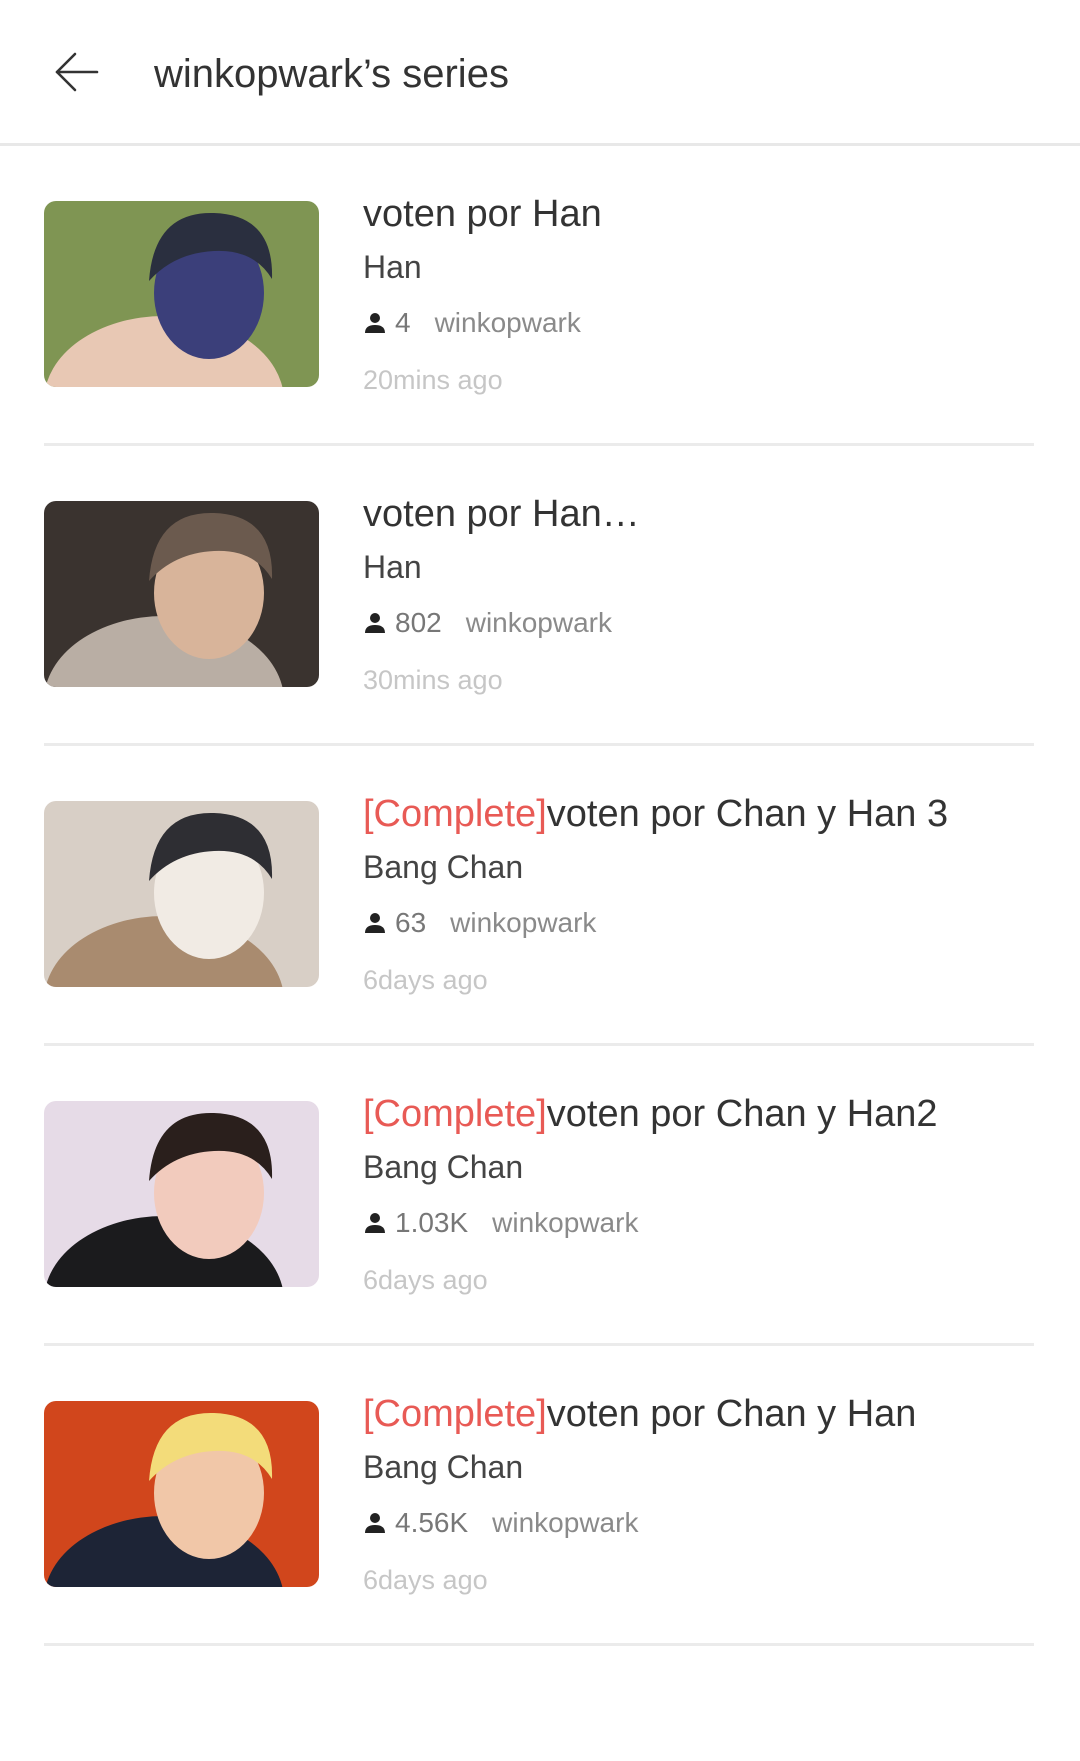  What do you see at coordinates (432, 1222) in the screenshot?
I see `reader-count: 1.03K` at bounding box center [432, 1222].